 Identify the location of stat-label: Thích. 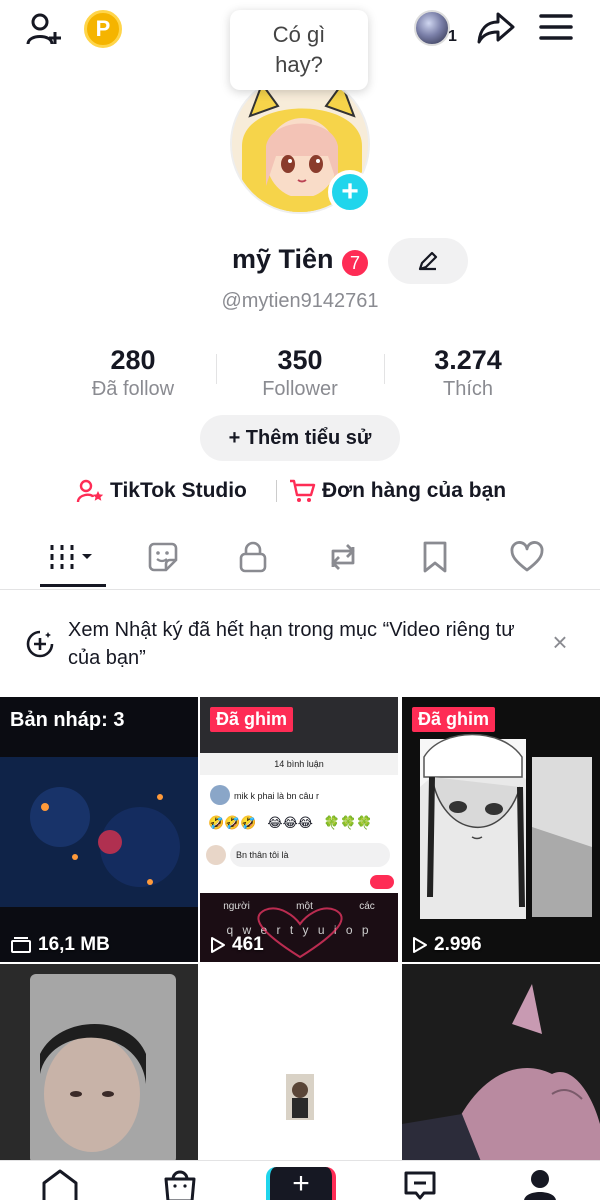
(468, 389).